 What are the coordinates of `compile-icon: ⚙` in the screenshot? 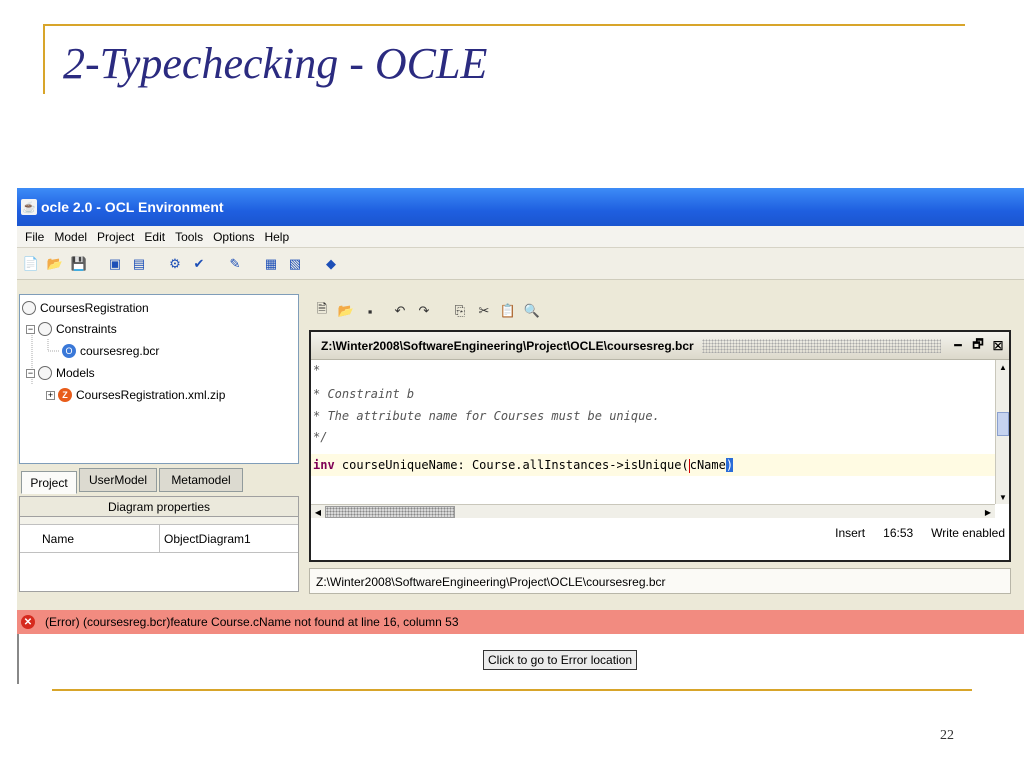 It's located at (175, 264).